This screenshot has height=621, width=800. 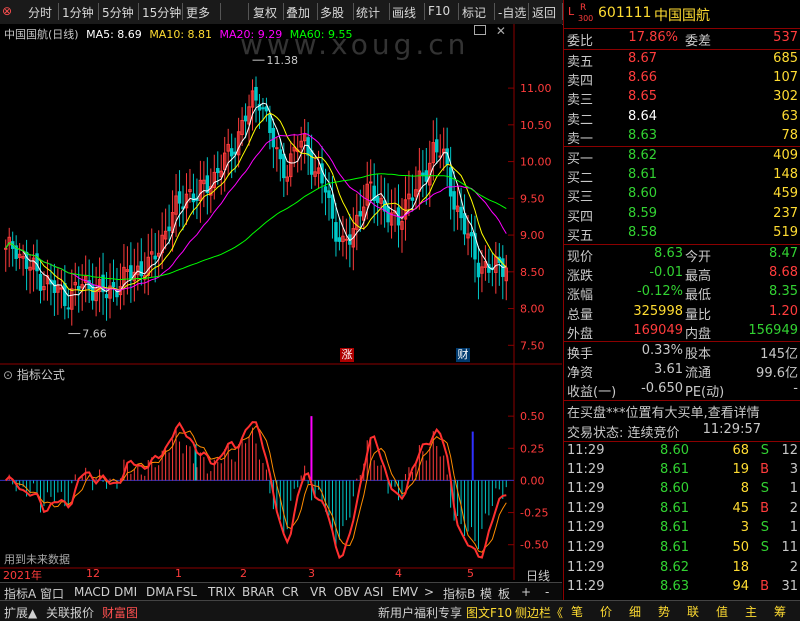 I want to click on f10-link: 图文F10, so click(x=489, y=612).